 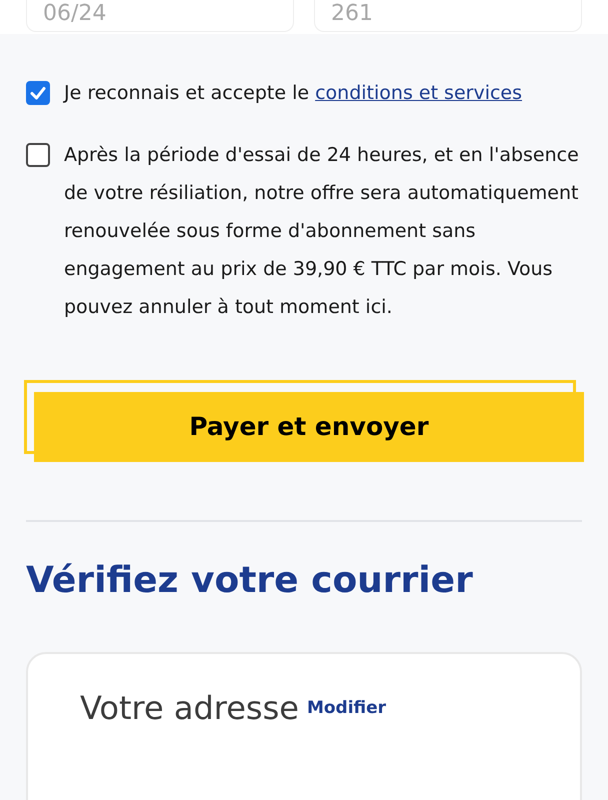 What do you see at coordinates (189, 708) in the screenshot?
I see `card-title: Votre adresse` at bounding box center [189, 708].